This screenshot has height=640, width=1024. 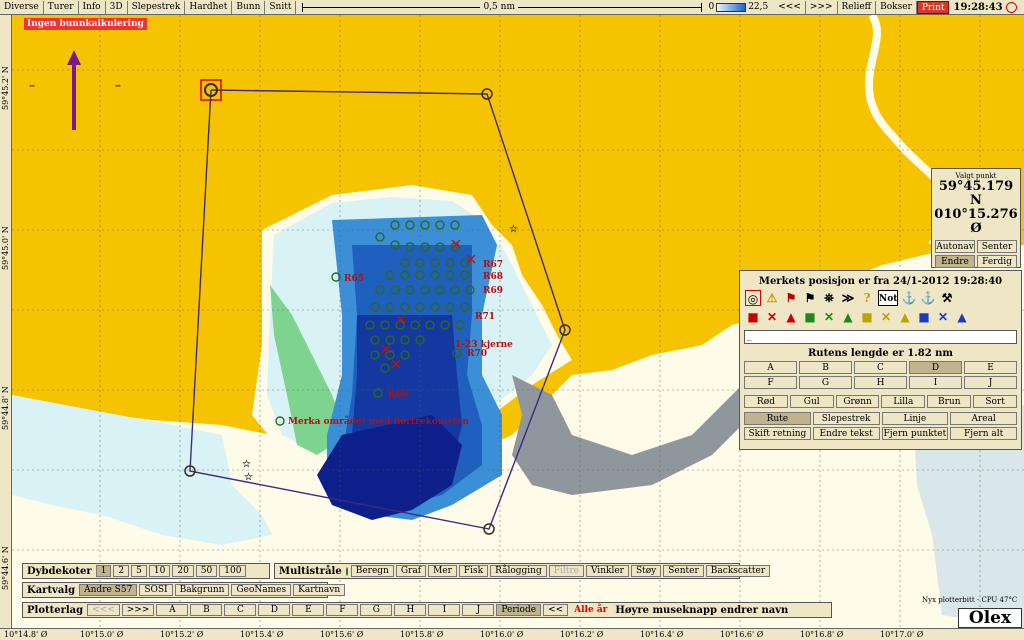 I want to click on layer-e-button: E, so click(x=308, y=610).